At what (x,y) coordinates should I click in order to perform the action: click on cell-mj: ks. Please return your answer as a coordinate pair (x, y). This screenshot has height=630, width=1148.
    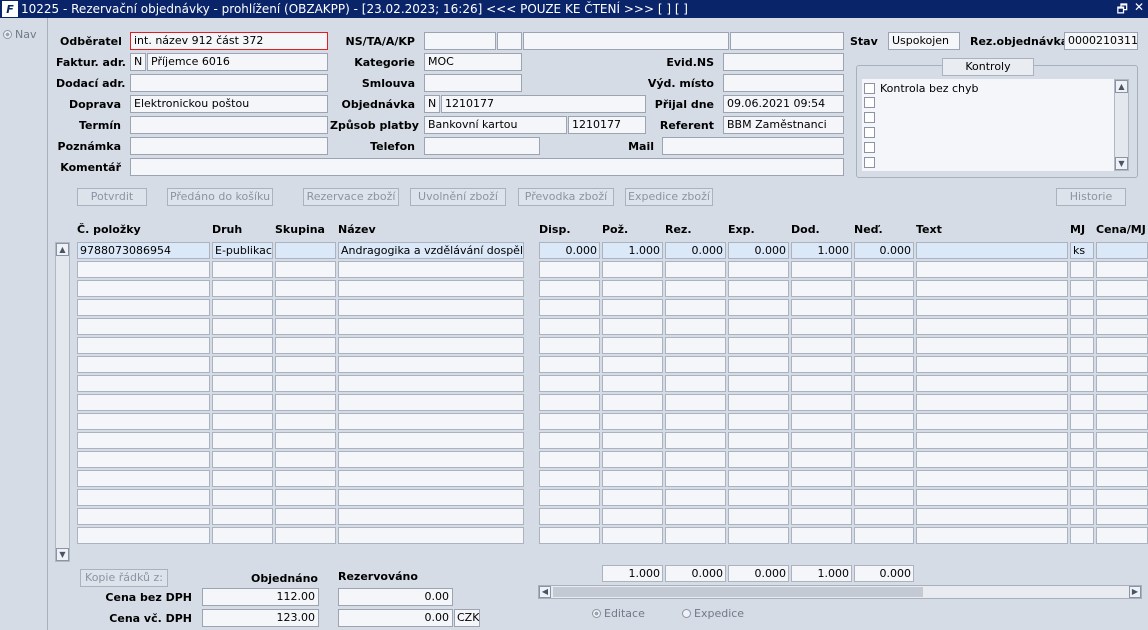
    Looking at the image, I should click on (1082, 250).